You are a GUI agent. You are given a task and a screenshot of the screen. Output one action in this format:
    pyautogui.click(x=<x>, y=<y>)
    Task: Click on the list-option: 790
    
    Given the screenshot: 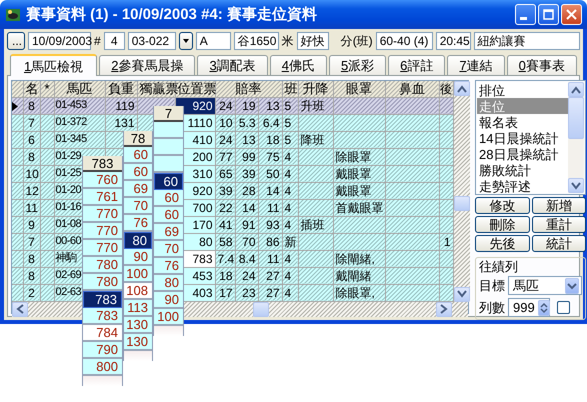 What is the action you would take?
    pyautogui.click(x=102, y=350)
    